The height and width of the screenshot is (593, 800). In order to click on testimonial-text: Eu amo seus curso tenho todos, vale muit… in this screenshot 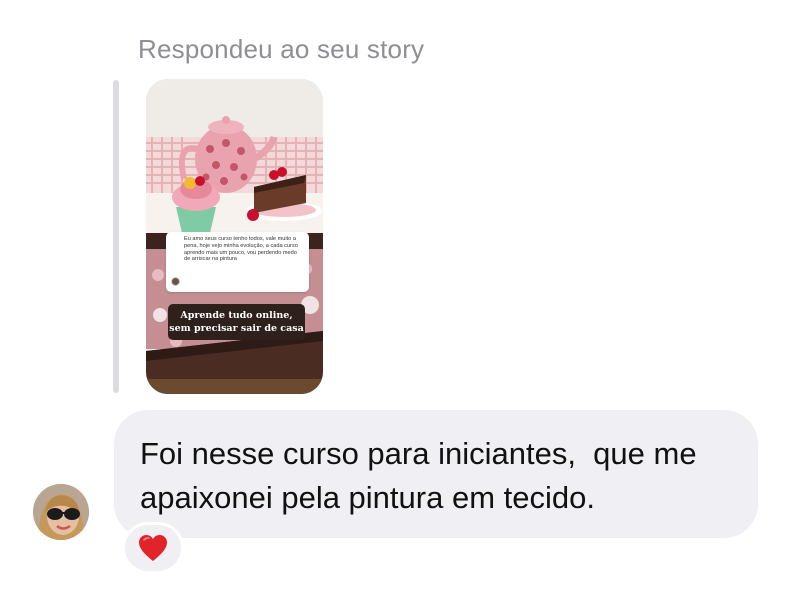, I will do `click(241, 249)`.